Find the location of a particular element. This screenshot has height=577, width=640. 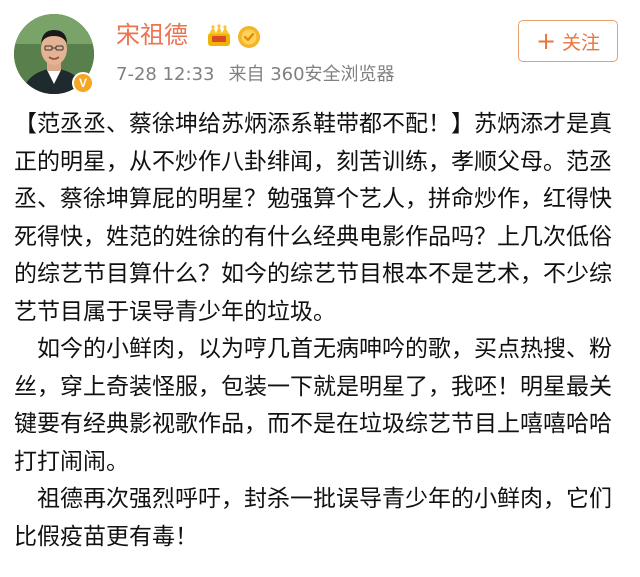

post-paragraph: 祖德再次强烈呼吁，封杀一批误导青少年的小鲜肉，它们比假疫苗更有毒！ is located at coordinates (313, 518).